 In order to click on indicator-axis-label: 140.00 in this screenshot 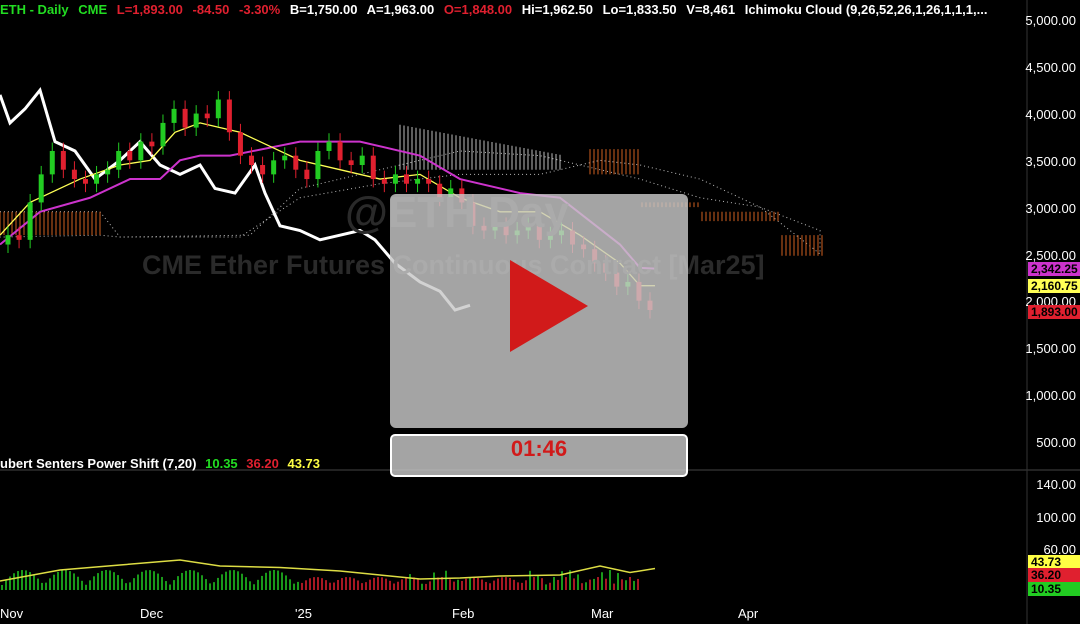, I will do `click(1056, 484)`.